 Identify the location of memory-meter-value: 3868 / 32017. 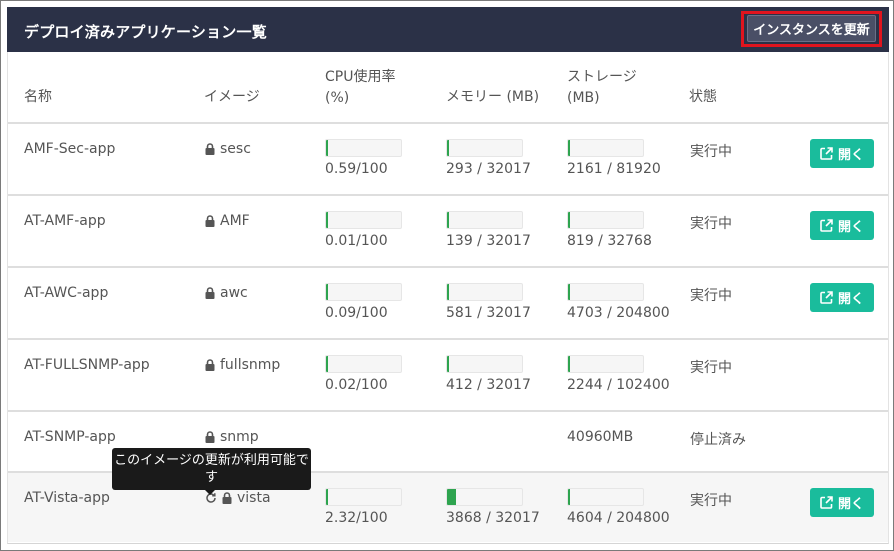
(493, 518).